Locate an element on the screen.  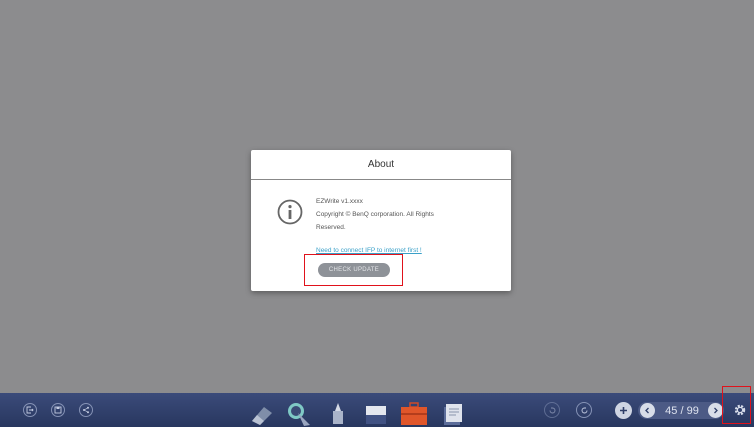
page-counter: 45 / 99 is located at coordinates (682, 410).